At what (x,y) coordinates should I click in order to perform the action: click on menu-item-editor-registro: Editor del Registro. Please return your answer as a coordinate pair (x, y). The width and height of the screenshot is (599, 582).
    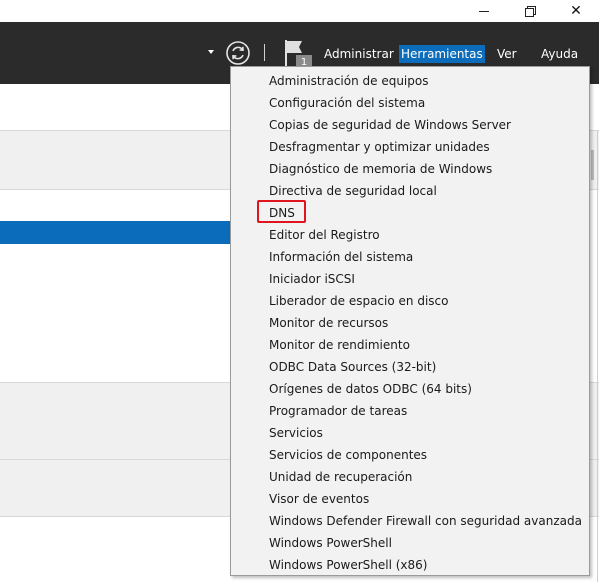
    Looking at the image, I should click on (324, 235).